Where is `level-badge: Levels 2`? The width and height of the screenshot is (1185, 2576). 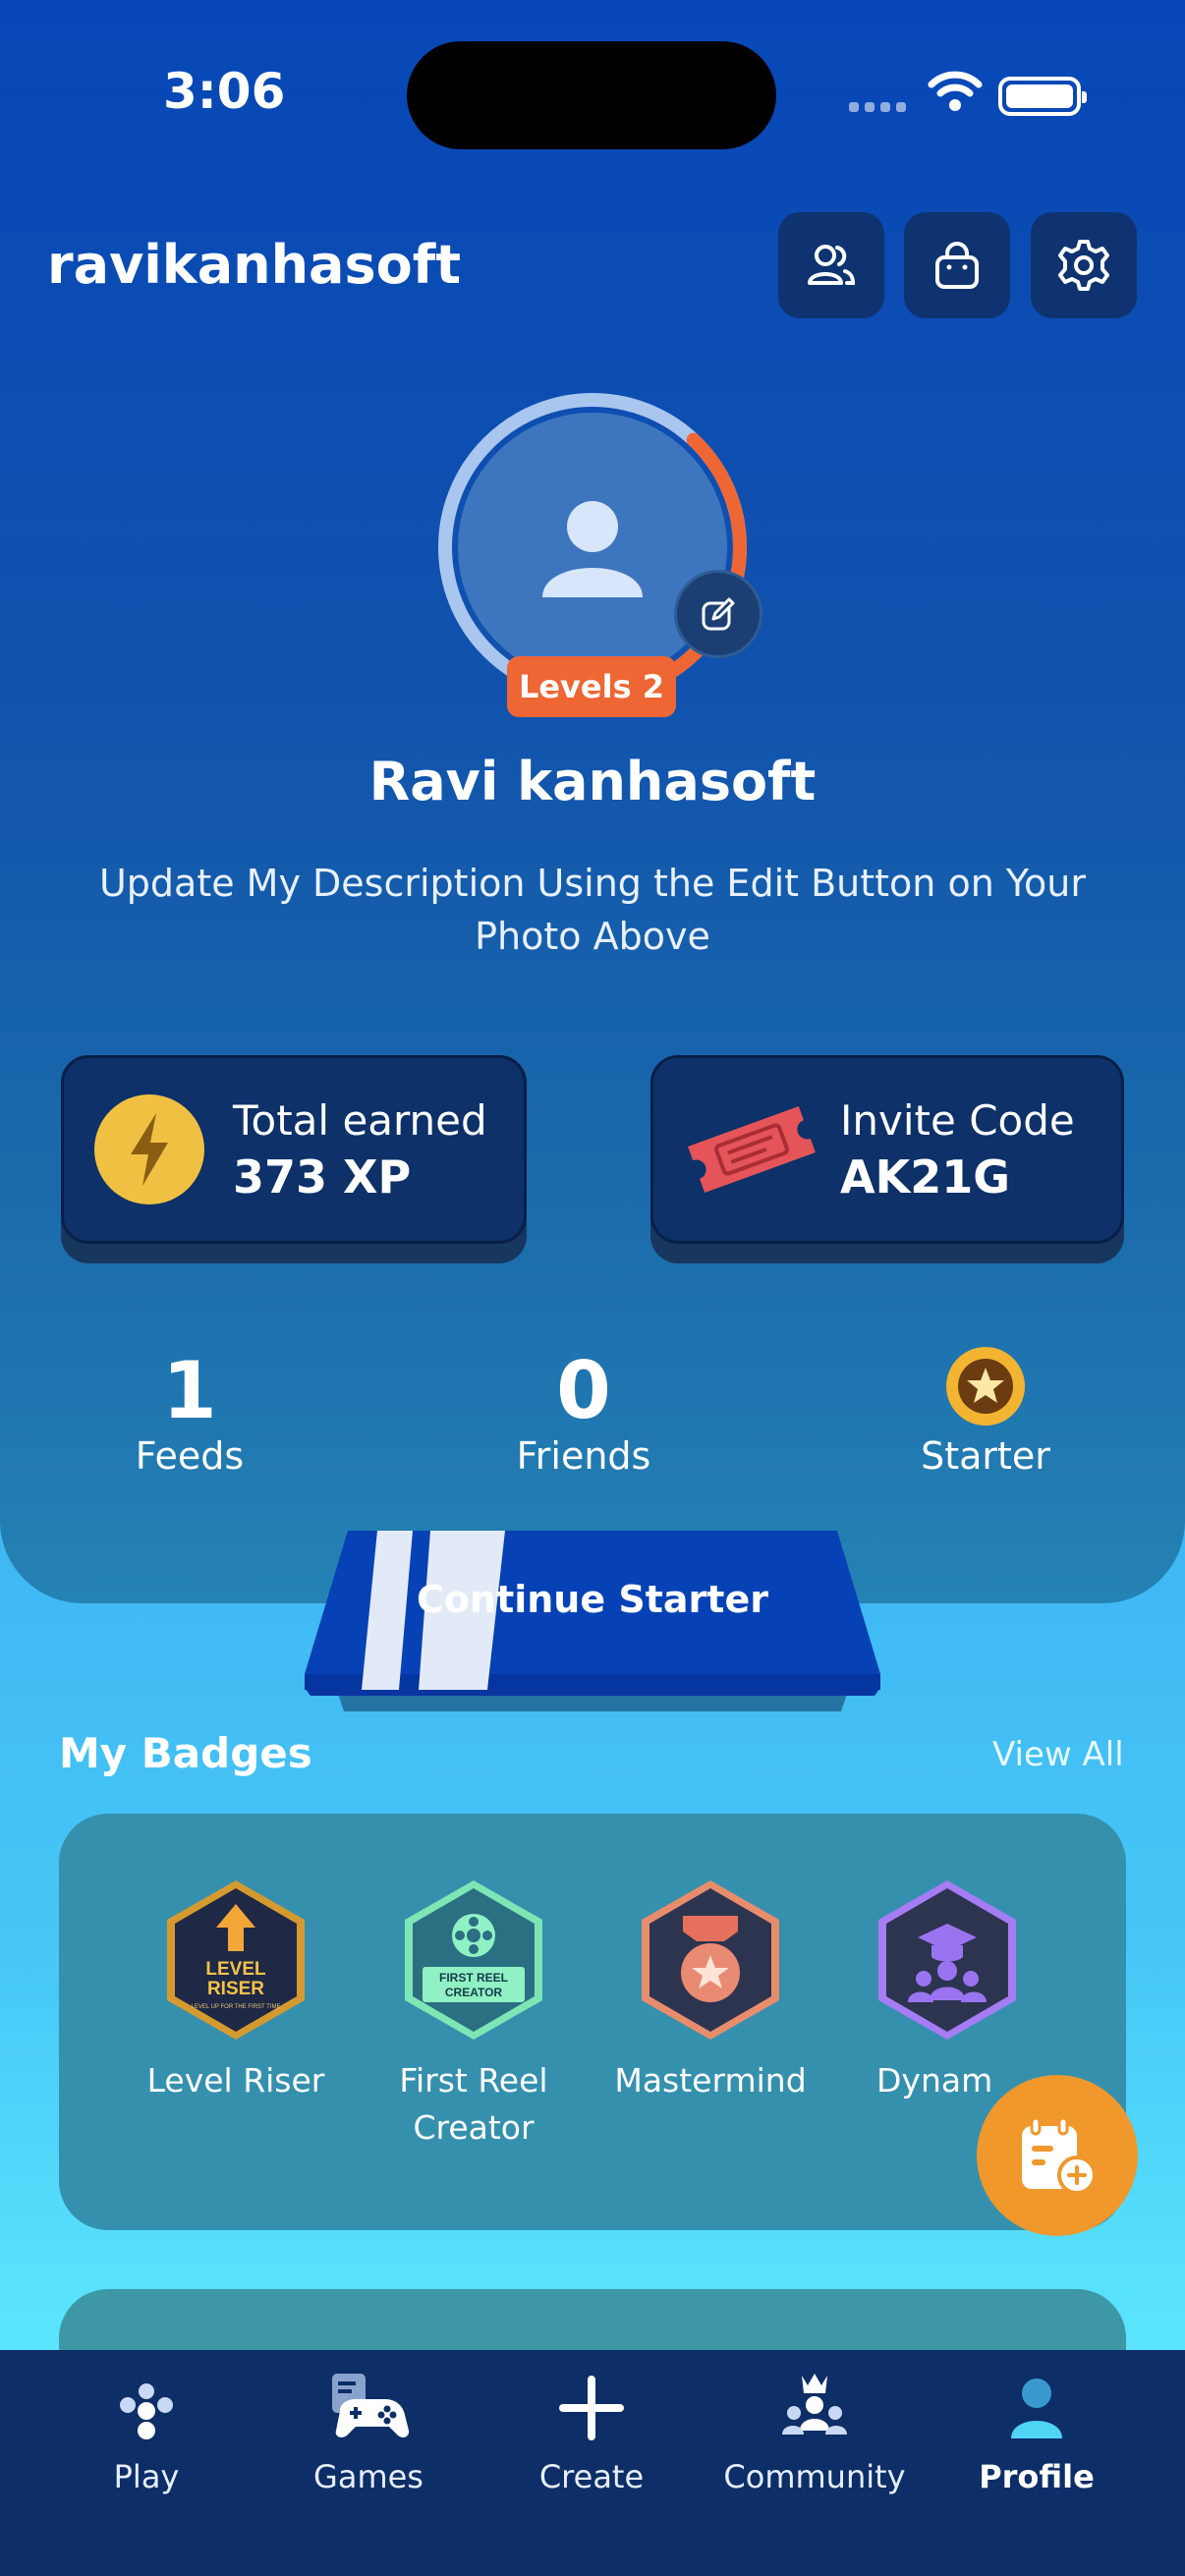 level-badge: Levels 2 is located at coordinates (592, 686).